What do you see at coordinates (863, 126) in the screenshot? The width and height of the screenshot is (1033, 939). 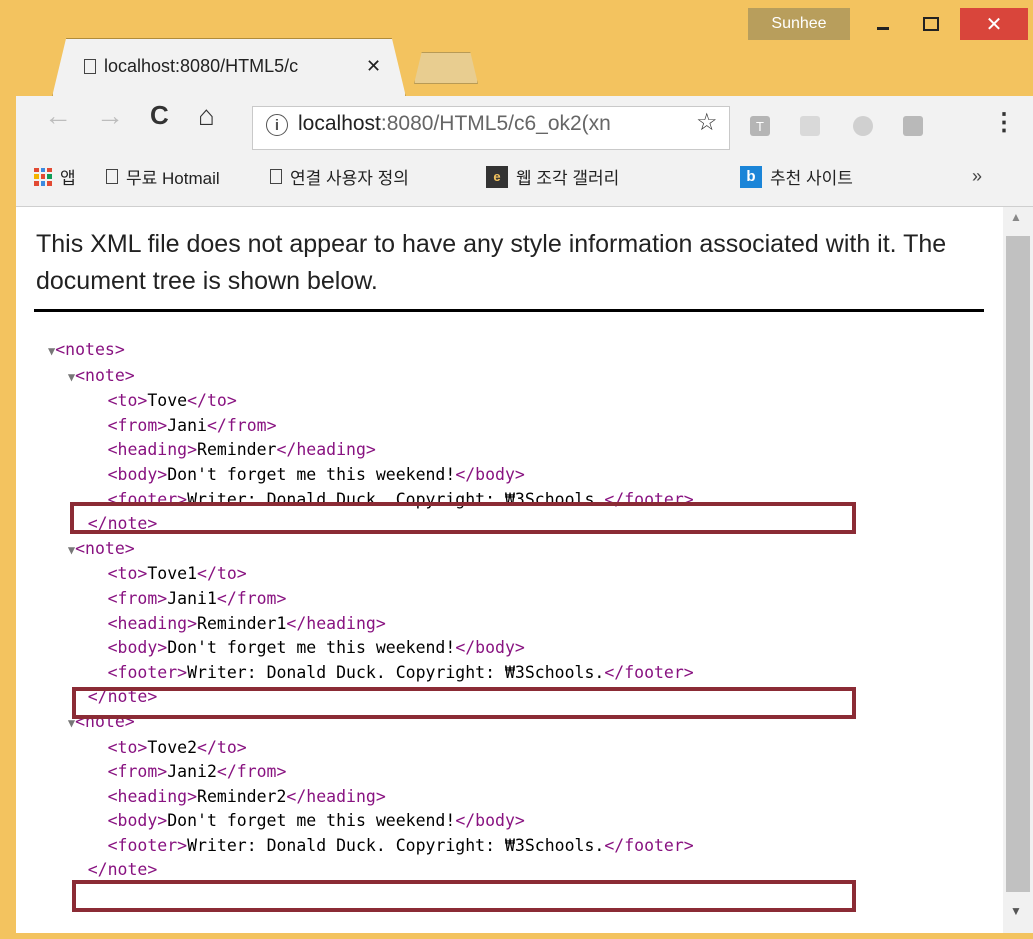 I see `extension-opera-icon` at bounding box center [863, 126].